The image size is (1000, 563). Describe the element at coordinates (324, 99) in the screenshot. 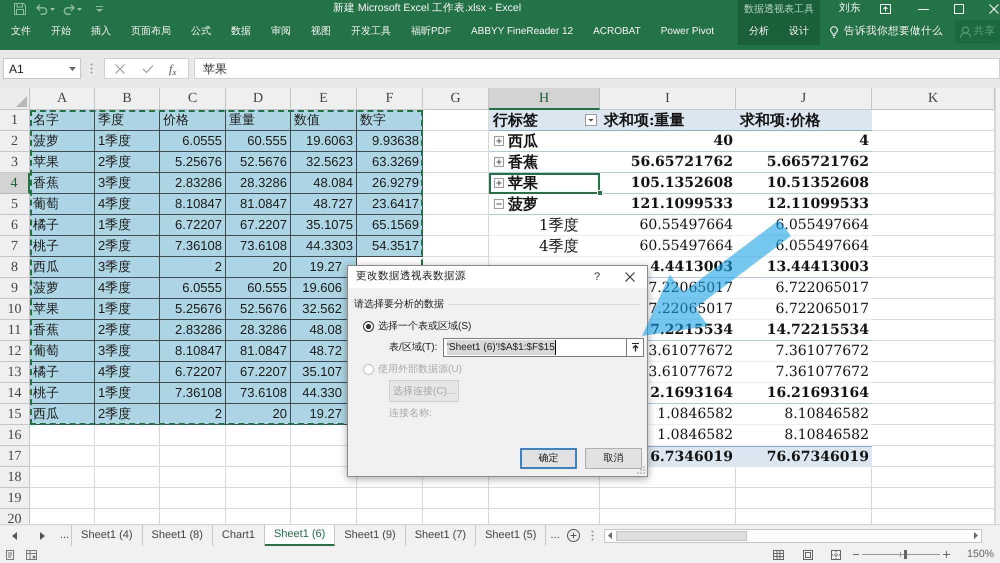

I see `column-header: E` at that location.